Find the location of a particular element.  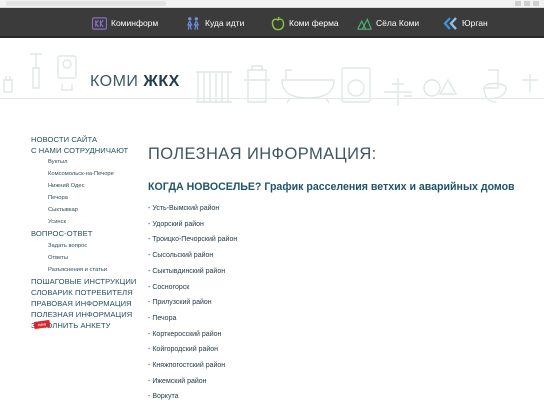

district-link: Койгородский район is located at coordinates (185, 349).